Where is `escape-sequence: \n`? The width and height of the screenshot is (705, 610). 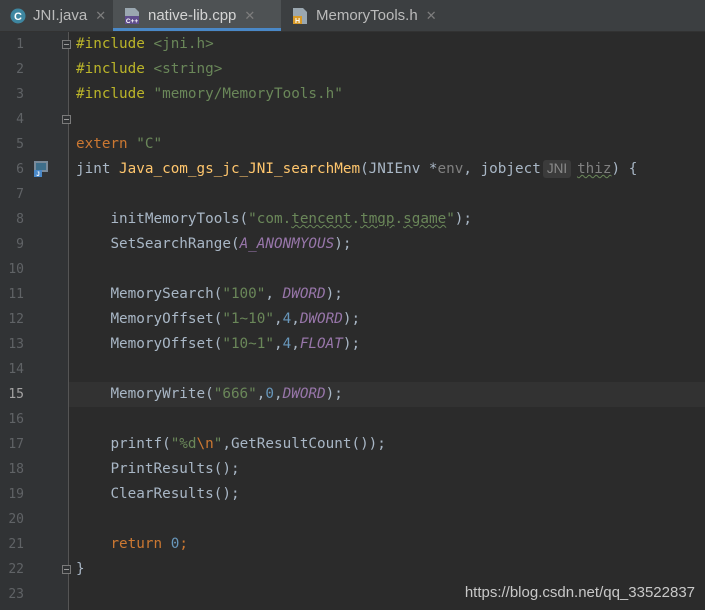
escape-sequence: \n is located at coordinates (205, 444).